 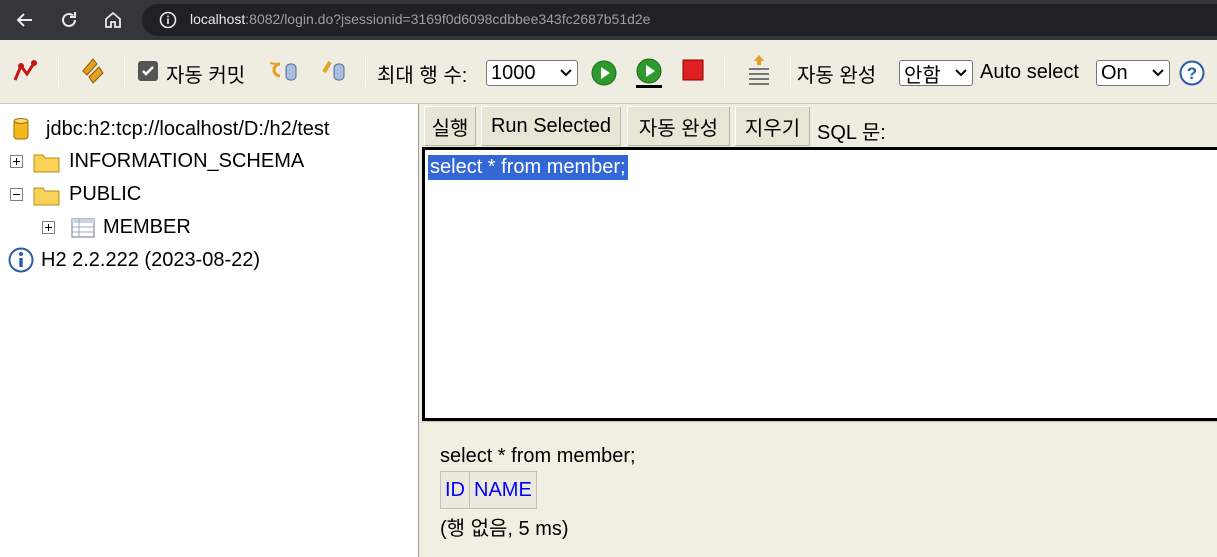 What do you see at coordinates (1133, 73) in the screenshot?
I see `autoselect-select: On` at bounding box center [1133, 73].